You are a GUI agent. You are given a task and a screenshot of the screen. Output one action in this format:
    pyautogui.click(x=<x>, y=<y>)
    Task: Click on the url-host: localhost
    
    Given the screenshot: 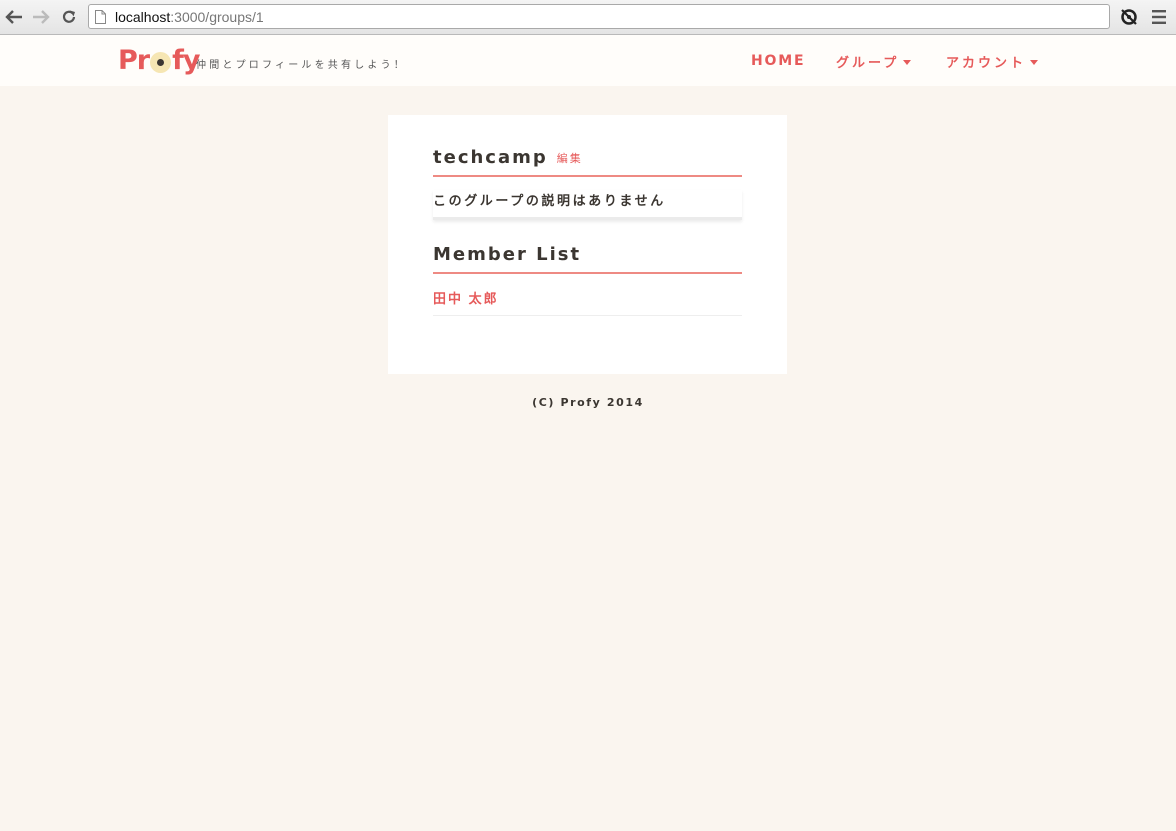 What is the action you would take?
    pyautogui.click(x=143, y=16)
    